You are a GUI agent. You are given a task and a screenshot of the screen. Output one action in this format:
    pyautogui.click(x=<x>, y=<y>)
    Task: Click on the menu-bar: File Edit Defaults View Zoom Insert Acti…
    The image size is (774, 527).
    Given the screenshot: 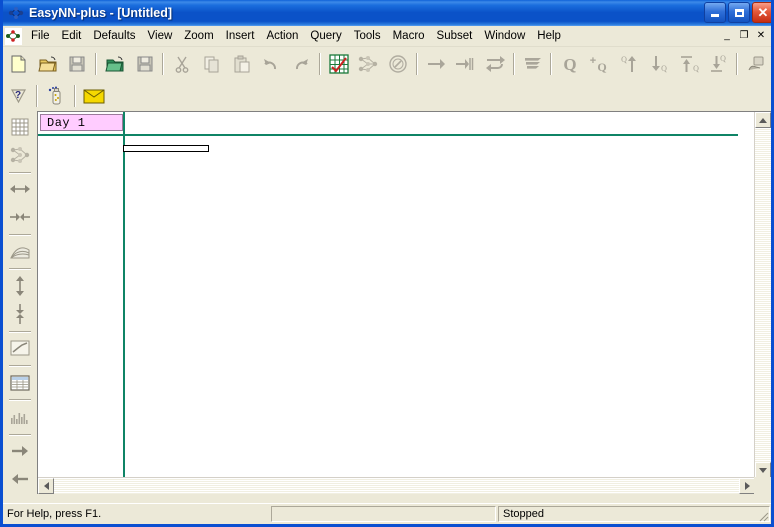 What is the action you would take?
    pyautogui.click(x=387, y=36)
    